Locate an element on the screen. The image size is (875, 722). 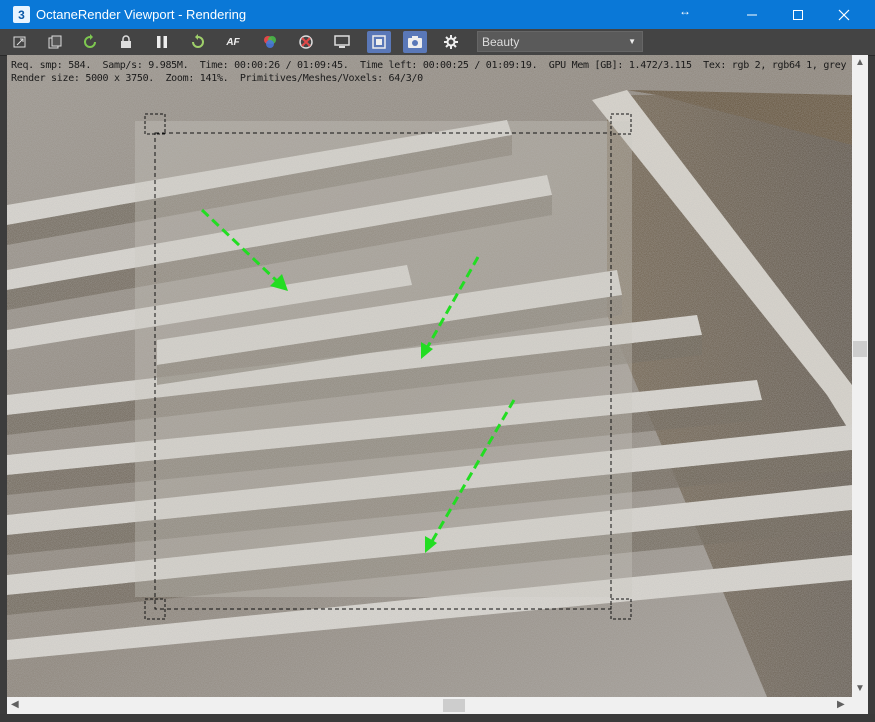
app-icon: 3 is located at coordinates (21, 14).